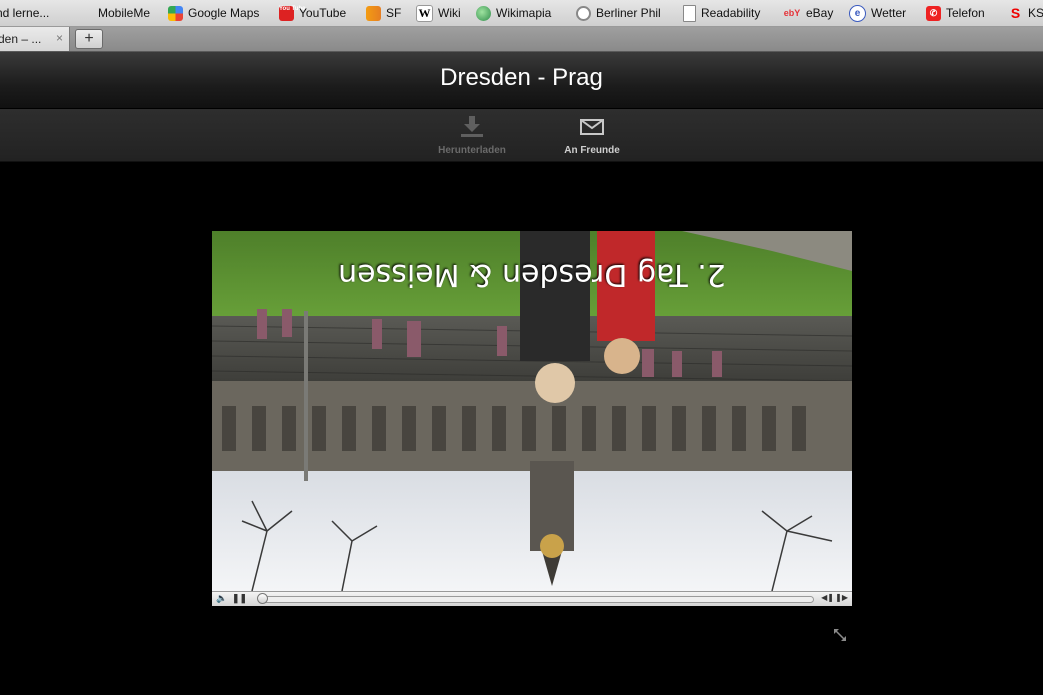 The image size is (1043, 695). What do you see at coordinates (840, 635) in the screenshot?
I see `expand-icon` at bounding box center [840, 635].